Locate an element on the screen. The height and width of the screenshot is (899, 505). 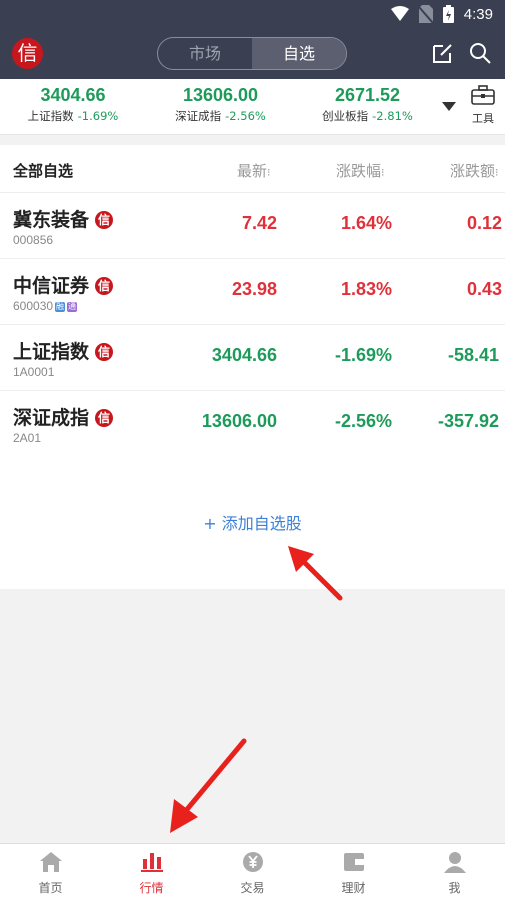
index-change: -2.81% is located at coordinates (392, 116).